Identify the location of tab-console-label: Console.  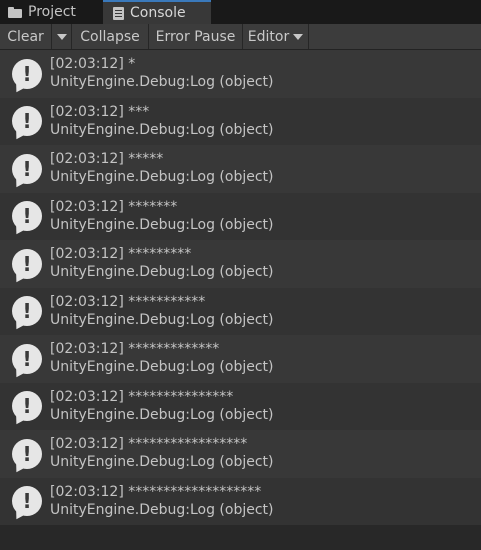
(158, 13).